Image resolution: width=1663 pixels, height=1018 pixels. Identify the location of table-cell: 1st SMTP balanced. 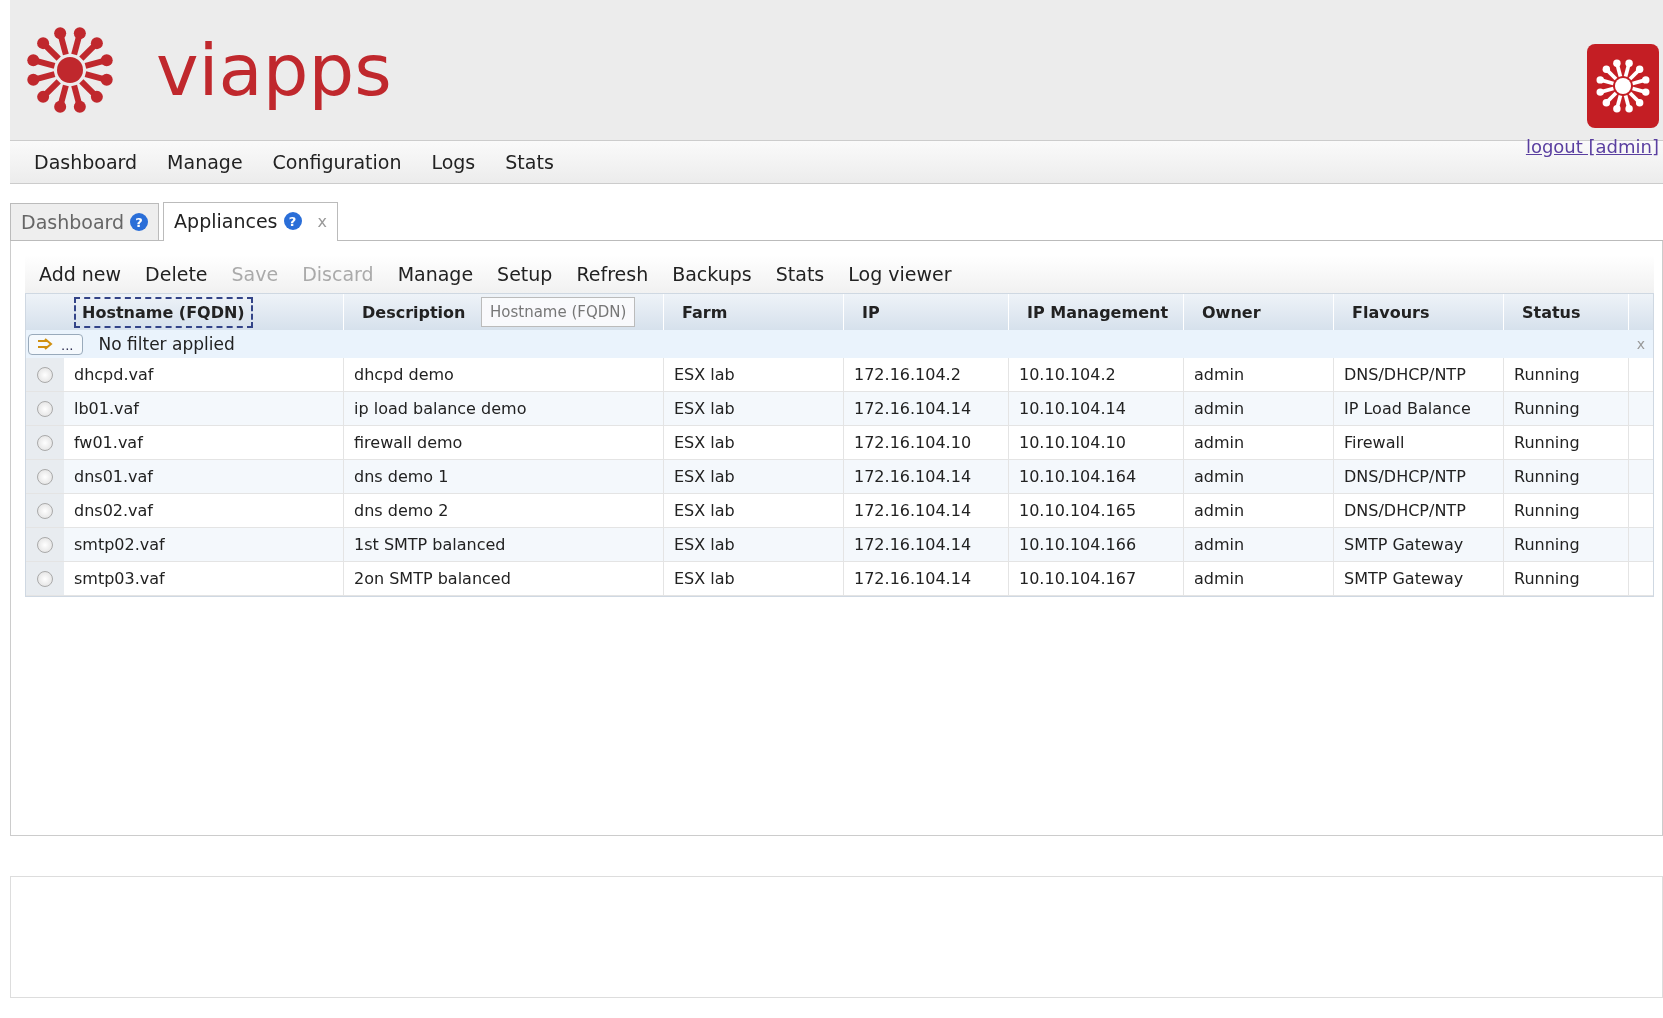
(504, 544).